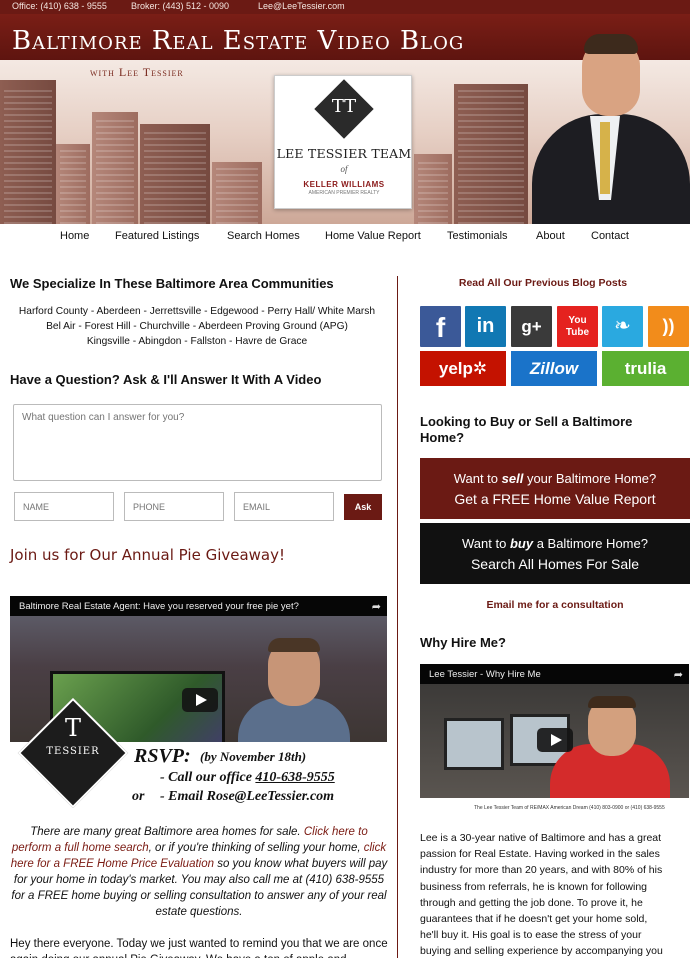 The height and width of the screenshot is (958, 690). What do you see at coordinates (512, 478) in the screenshot?
I see `sell-cta-emphasis: sell` at bounding box center [512, 478].